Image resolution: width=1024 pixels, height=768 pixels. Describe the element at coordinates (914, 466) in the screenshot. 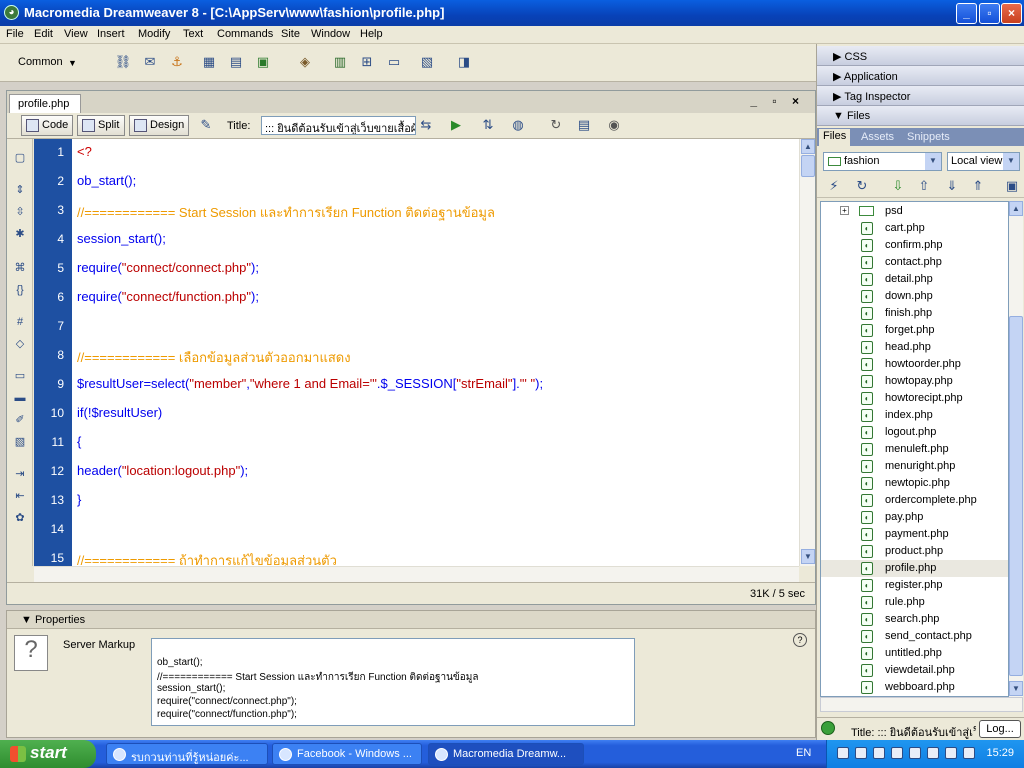

I see `file-item: ◐ menuright.php` at that location.